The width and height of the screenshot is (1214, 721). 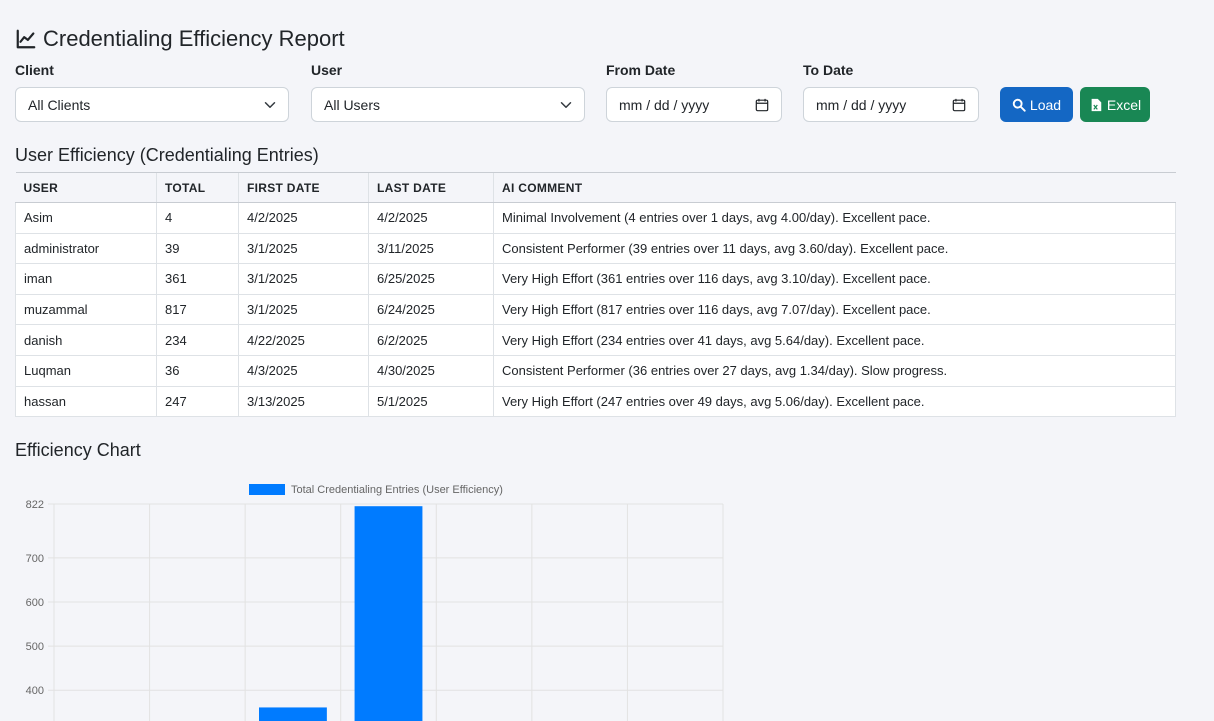 What do you see at coordinates (197, 370) in the screenshot?
I see `cell-total: 36` at bounding box center [197, 370].